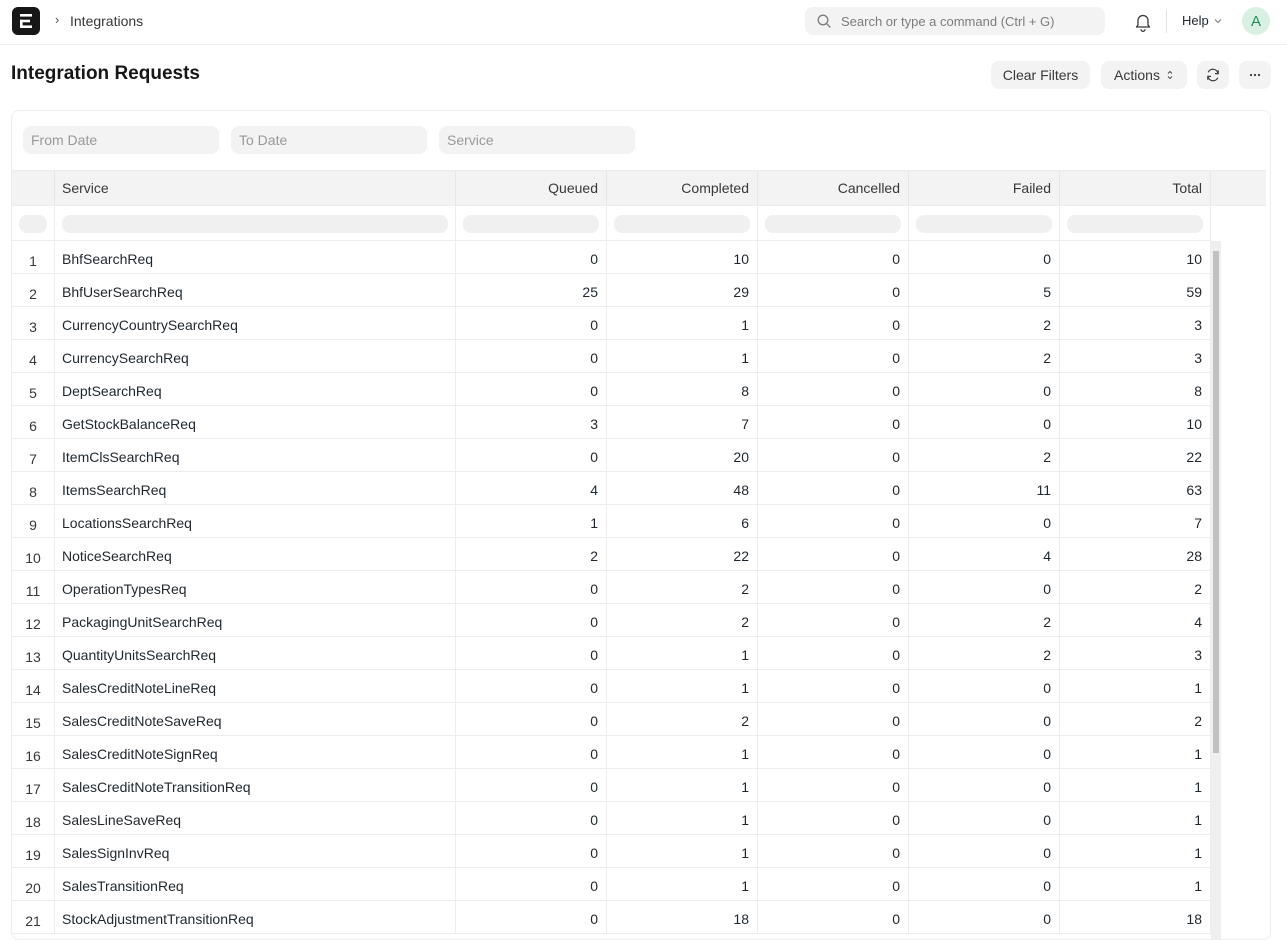 This screenshot has height=940, width=1287. What do you see at coordinates (1040, 75) in the screenshot?
I see `clear-filters-button: Clear Filters` at bounding box center [1040, 75].